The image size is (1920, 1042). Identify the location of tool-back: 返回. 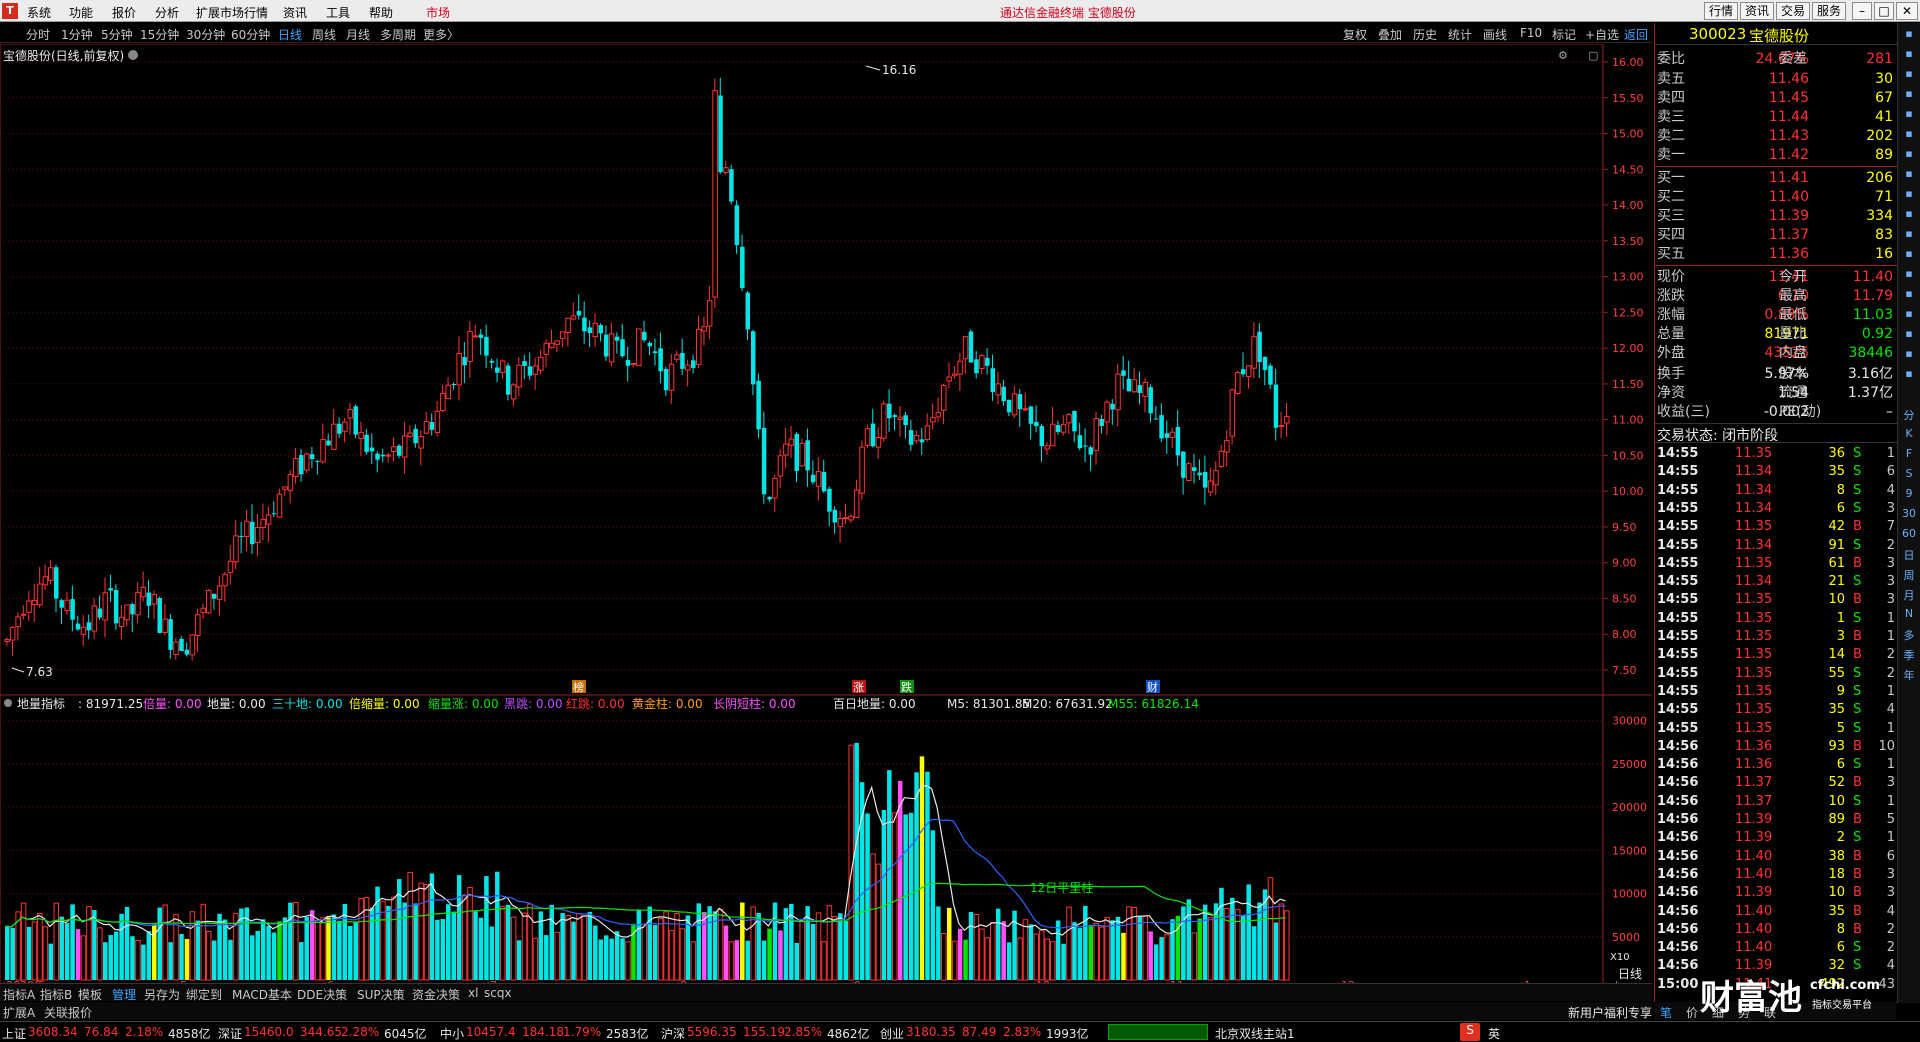
(1636, 34).